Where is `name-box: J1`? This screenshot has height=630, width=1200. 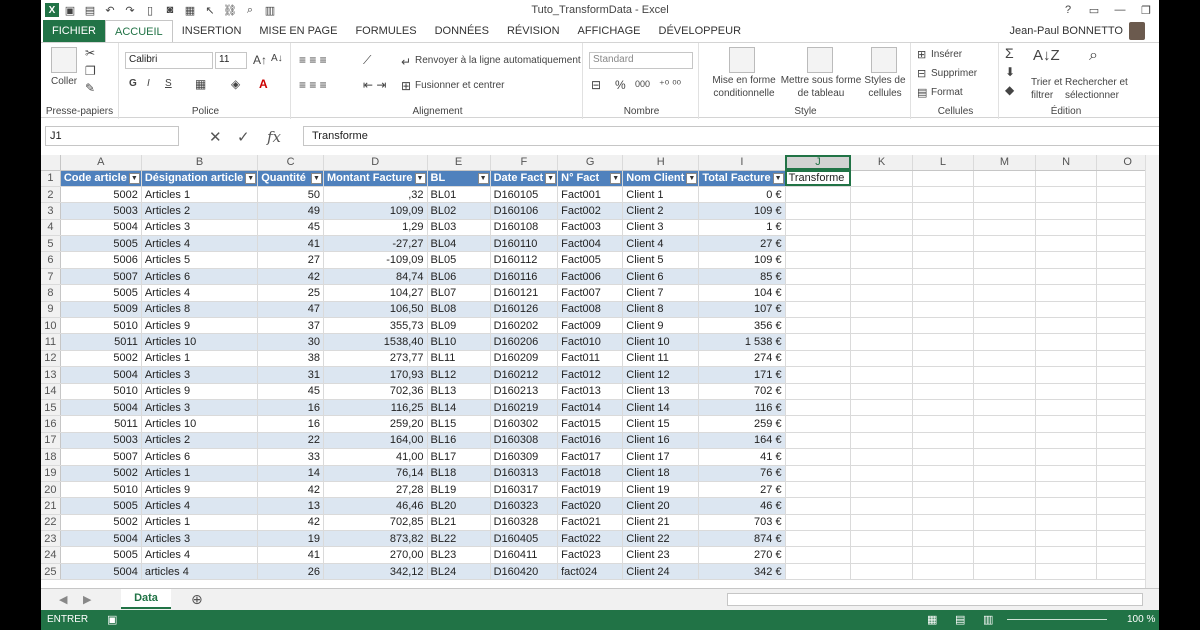 name-box: J1 is located at coordinates (112, 136).